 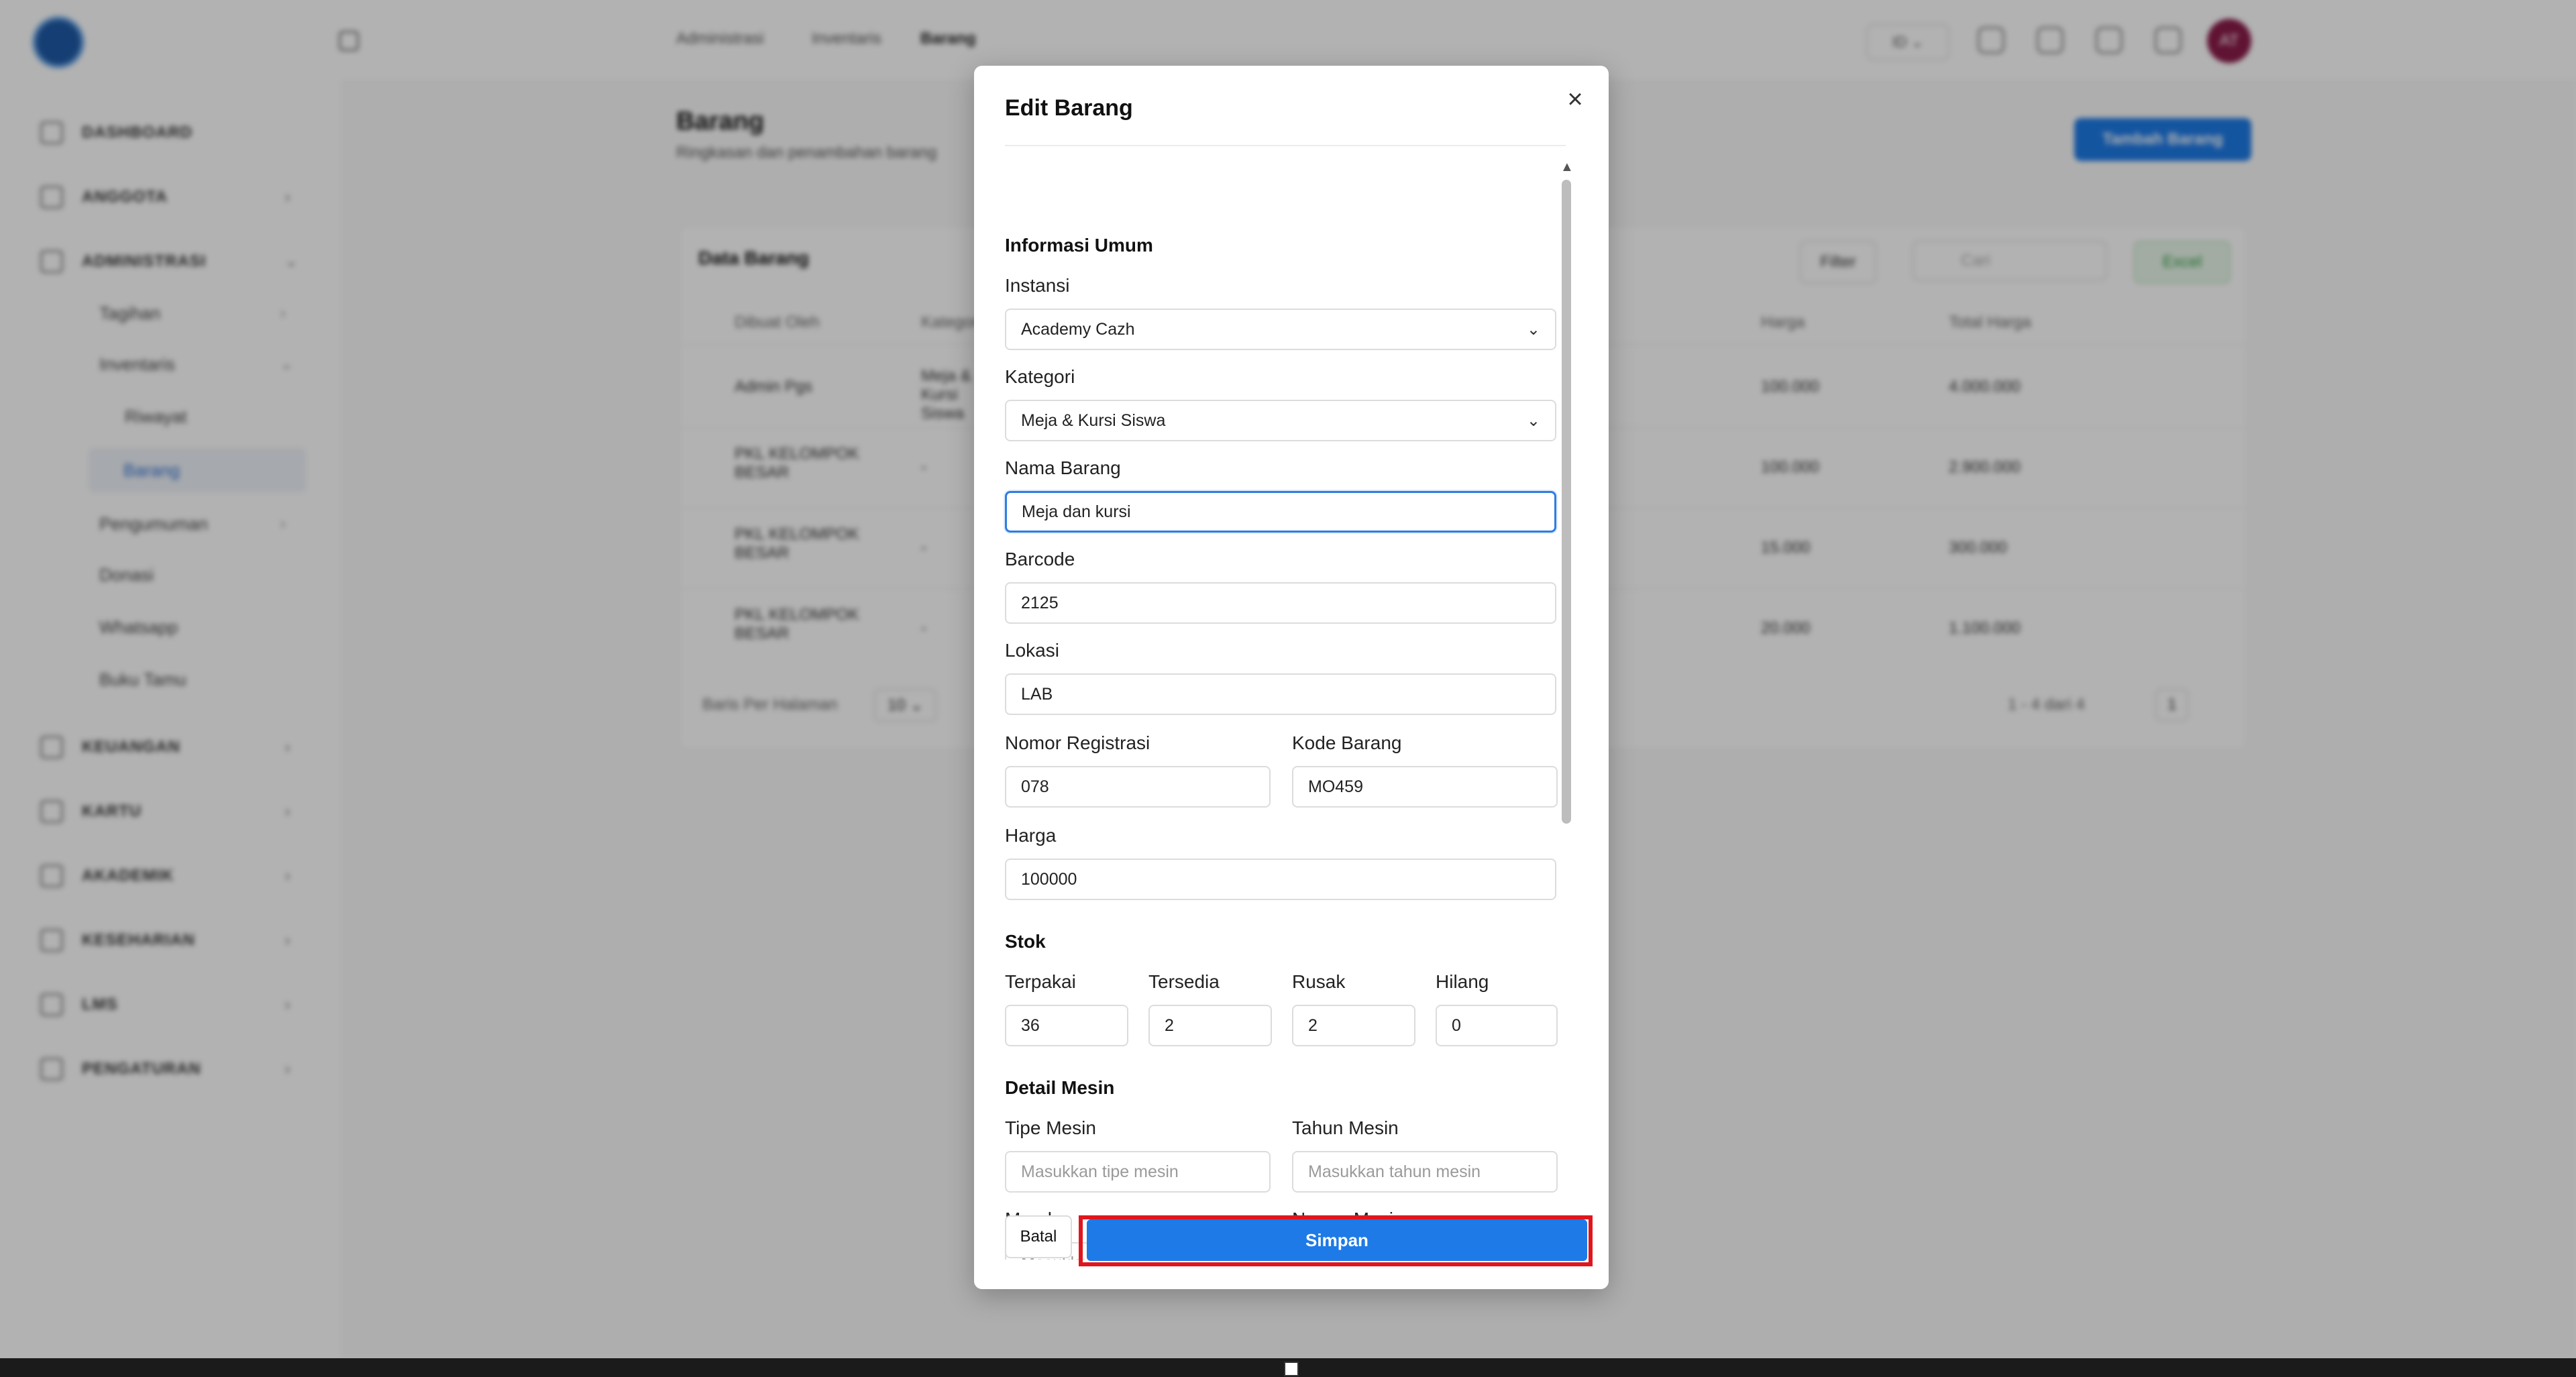 What do you see at coordinates (1025, 941) in the screenshot?
I see `section-title-stock: Stok` at bounding box center [1025, 941].